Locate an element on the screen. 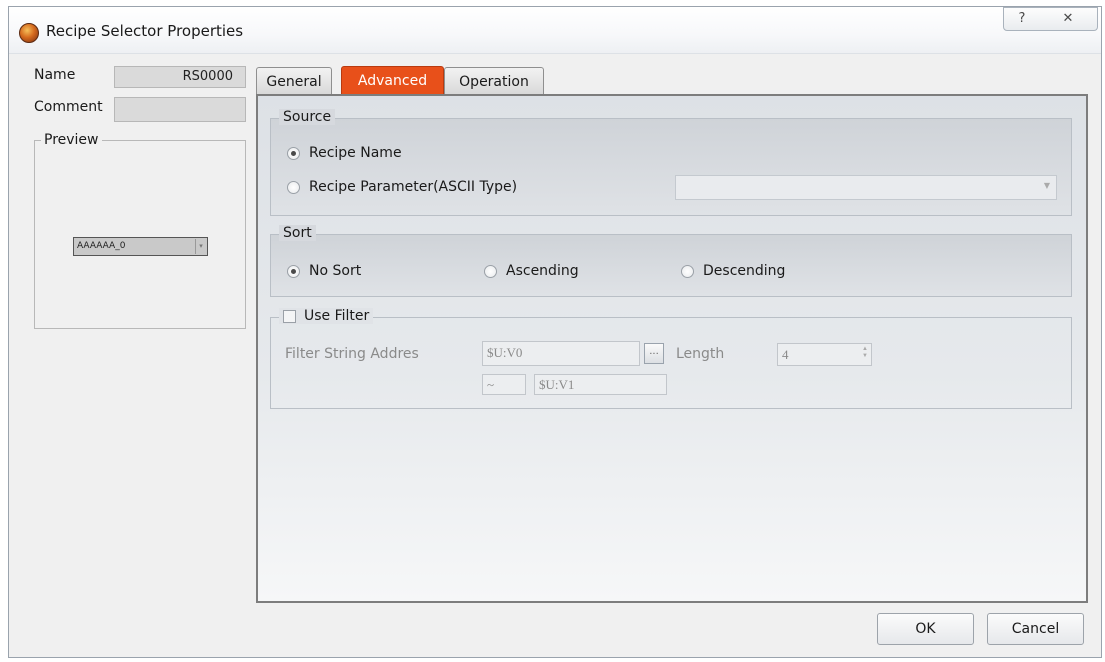 This screenshot has height=662, width=1105. preview-group: Preview AAAAAA_0 ▾ is located at coordinates (140, 230).